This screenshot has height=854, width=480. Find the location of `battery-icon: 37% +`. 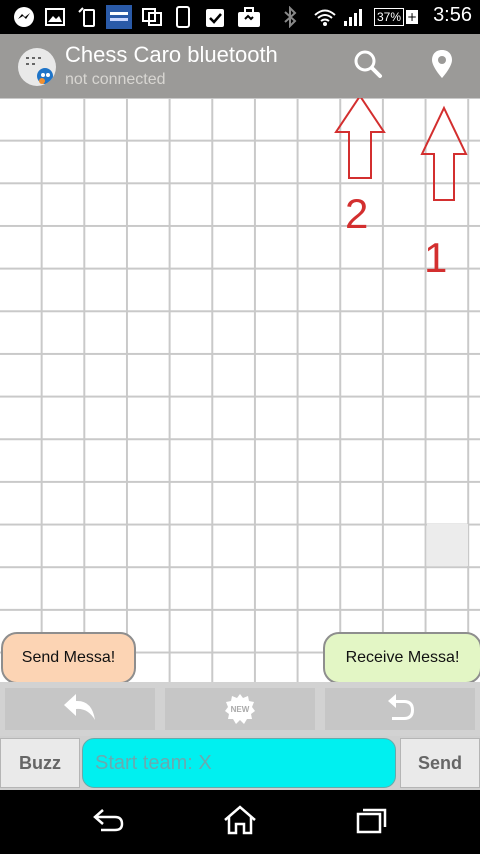

battery-icon: 37% + is located at coordinates (396, 17).